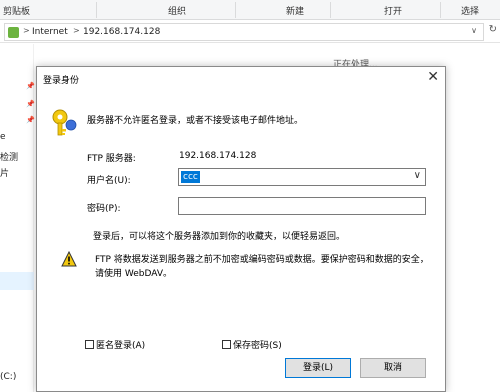 This screenshot has height=392, width=500. I want to click on anonymous-login-checkbox: 匿名登录(A), so click(115, 344).